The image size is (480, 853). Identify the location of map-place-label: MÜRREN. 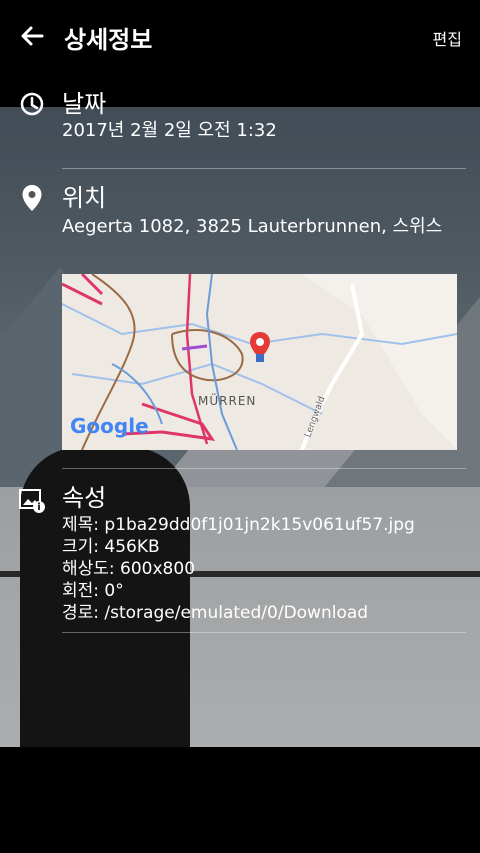
(227, 401).